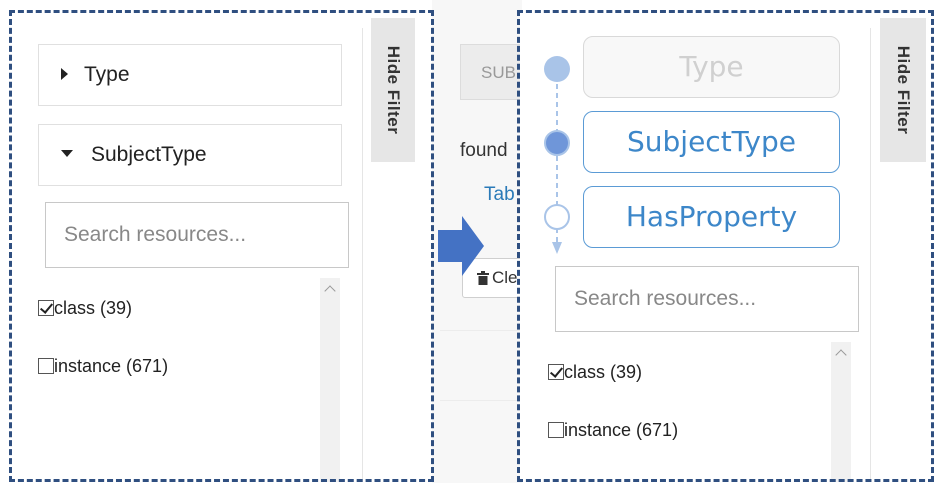  Describe the element at coordinates (711, 142) in the screenshot. I see `pill-subjecttype: SubjectType` at that location.